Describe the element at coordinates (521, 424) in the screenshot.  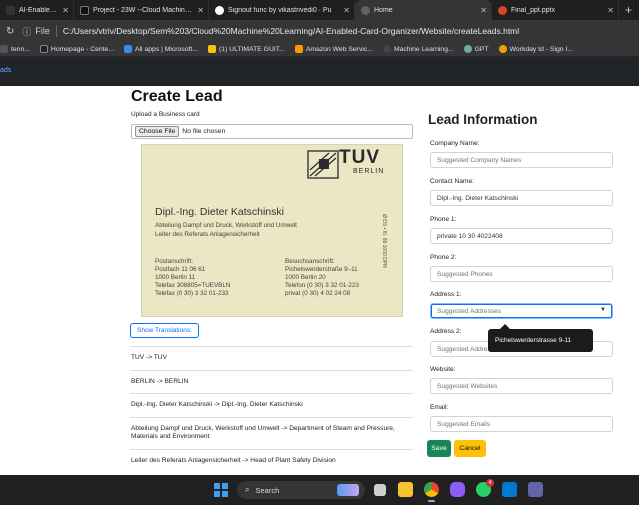
I see `email-input: Suggested Emails` at that location.